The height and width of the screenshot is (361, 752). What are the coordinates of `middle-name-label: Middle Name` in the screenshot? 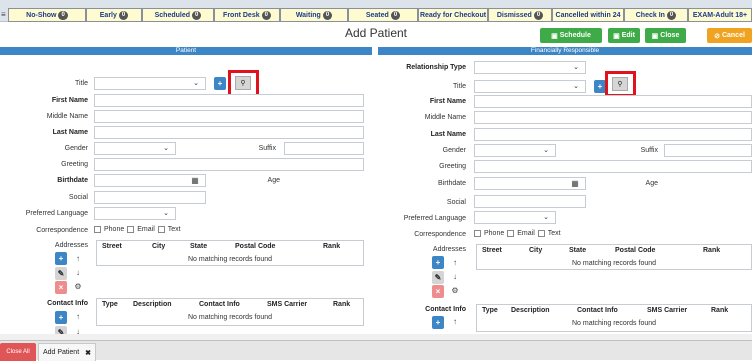 It's located at (445, 117).